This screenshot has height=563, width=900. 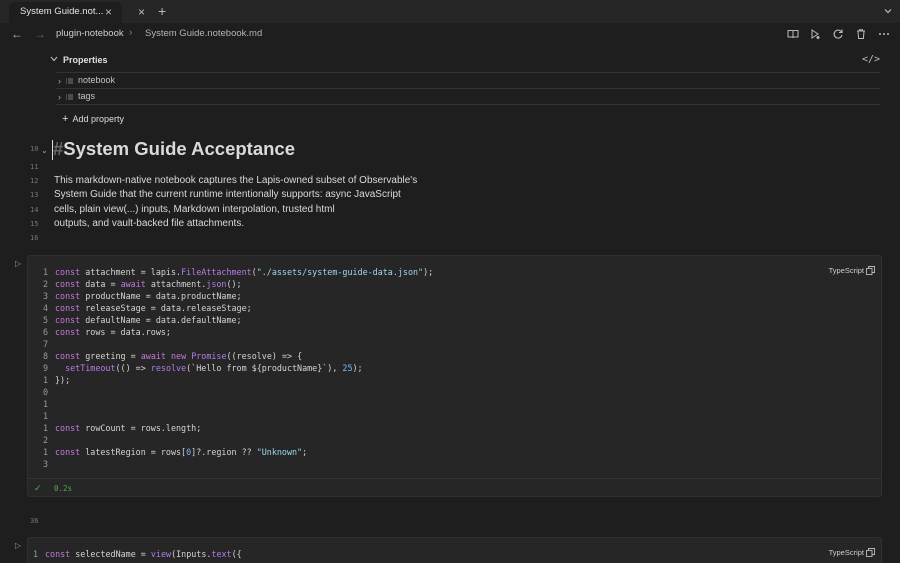 What do you see at coordinates (34, 195) in the screenshot?
I see `line-number: 13` at bounding box center [34, 195].